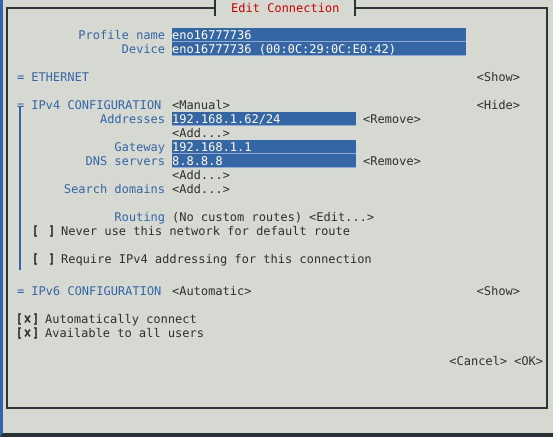 The image size is (553, 437). I want to click on field-label: Gateway, so click(139, 147).